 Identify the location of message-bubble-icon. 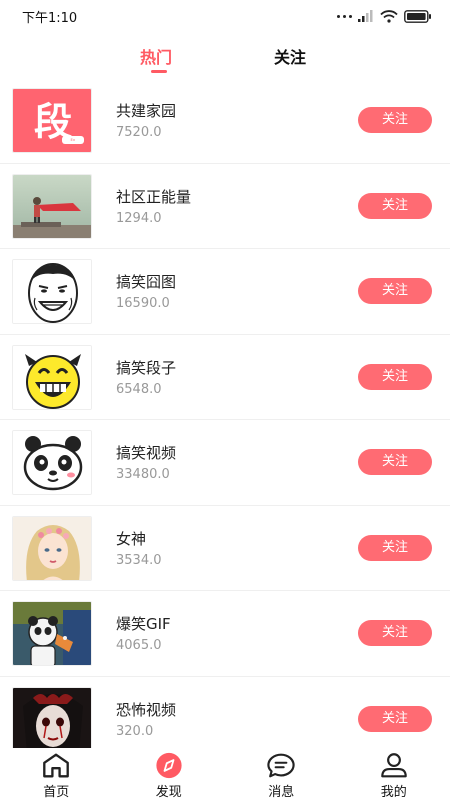
(281, 765).